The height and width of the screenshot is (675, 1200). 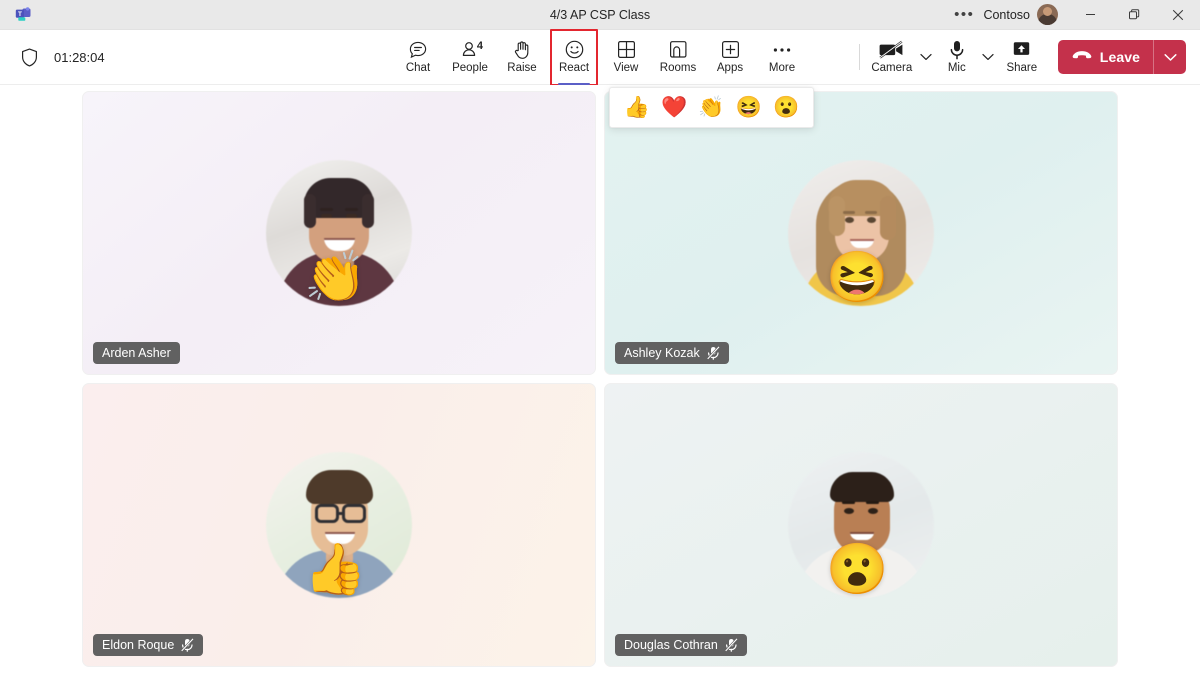 What do you see at coordinates (782, 49) in the screenshot?
I see `more-ellipsis-icon` at bounding box center [782, 49].